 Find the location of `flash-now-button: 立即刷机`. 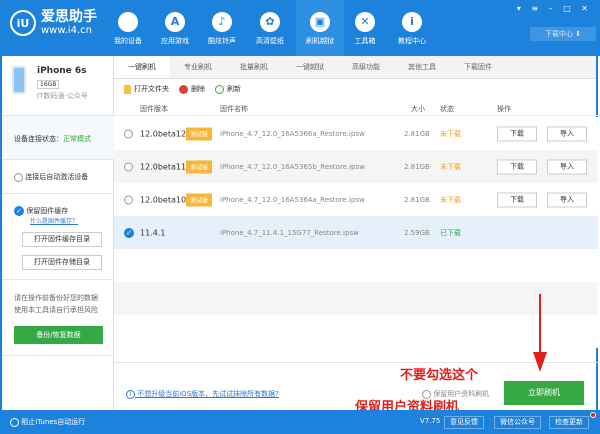

flash-now-button: 立即刷机 is located at coordinates (544, 393).